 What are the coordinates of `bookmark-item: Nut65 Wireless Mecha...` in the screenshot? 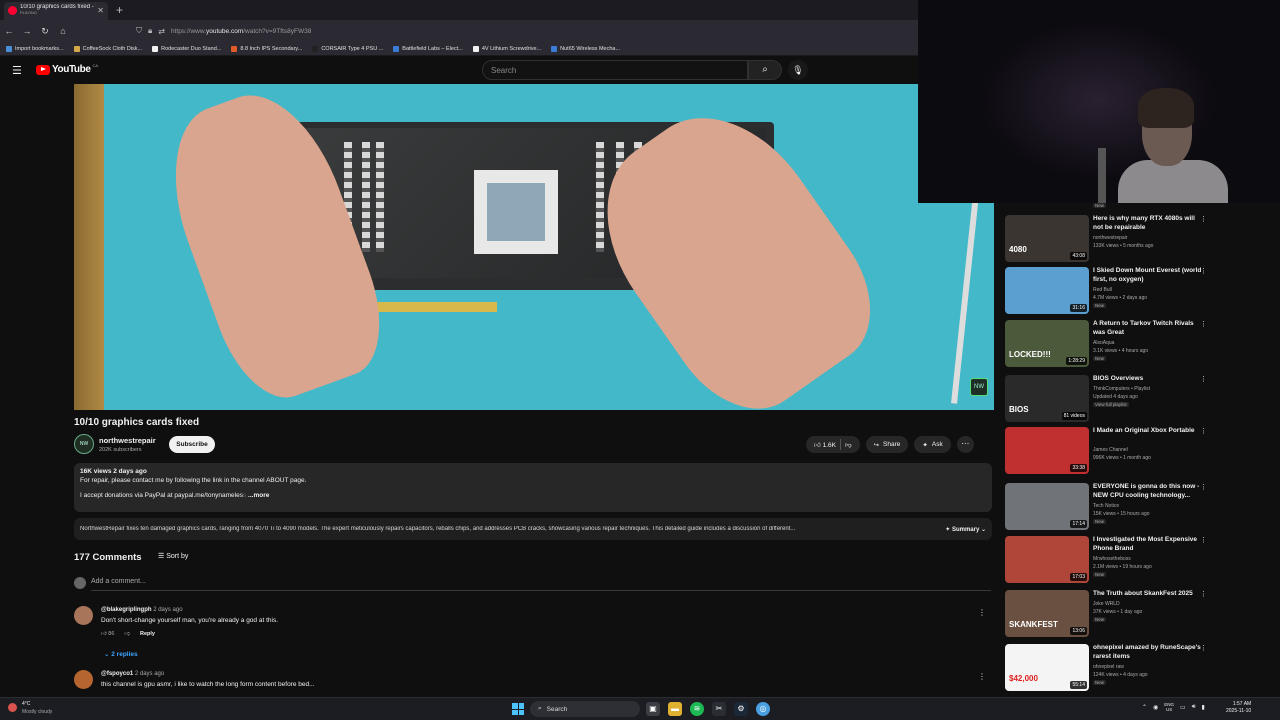 It's located at (585, 48).